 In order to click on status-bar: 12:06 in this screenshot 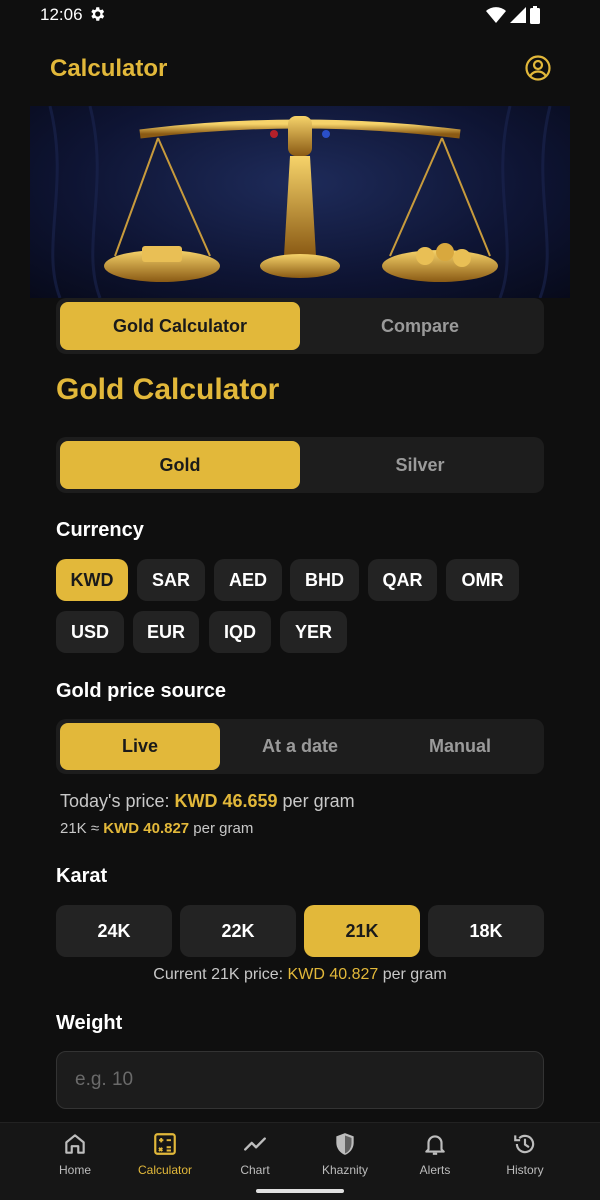, I will do `click(300, 15)`.